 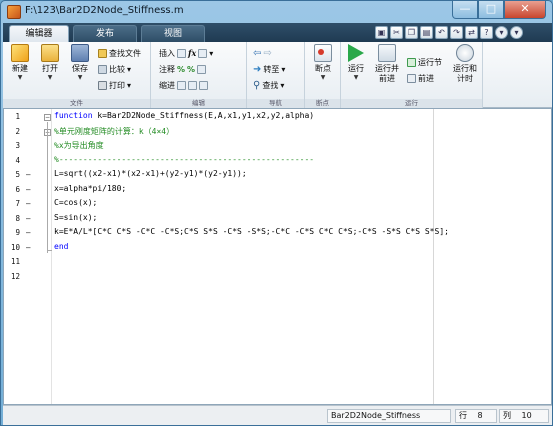 What do you see at coordinates (525, 10) in the screenshot?
I see `close-button: ✕` at bounding box center [525, 10].